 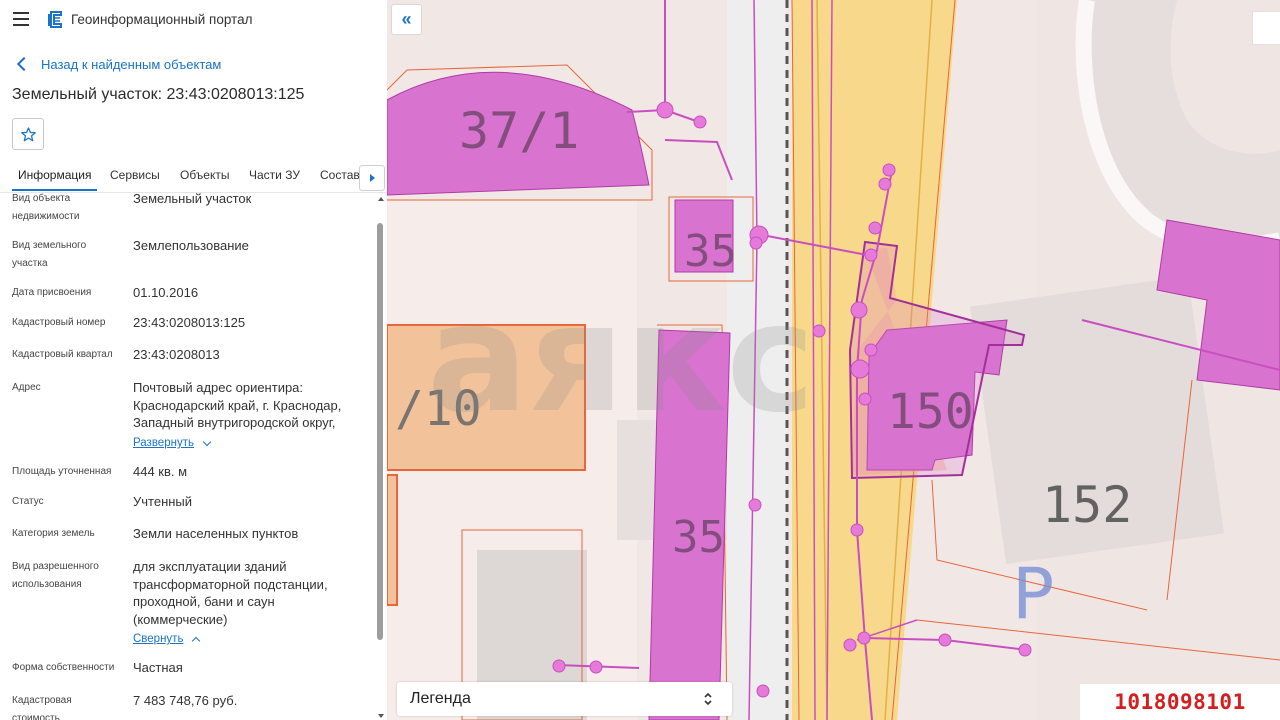 What do you see at coordinates (1180, 702) in the screenshot?
I see `listing-id-badge: 1018098101` at bounding box center [1180, 702].